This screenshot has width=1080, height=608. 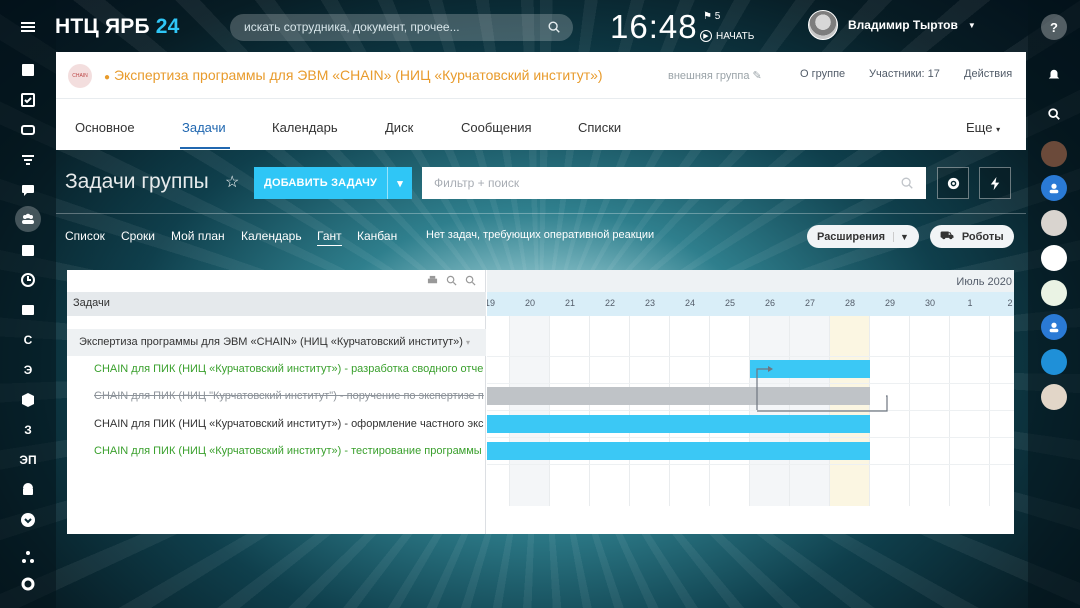 What do you see at coordinates (85, 236) in the screenshot?
I see `view-list: Список` at bounding box center [85, 236].